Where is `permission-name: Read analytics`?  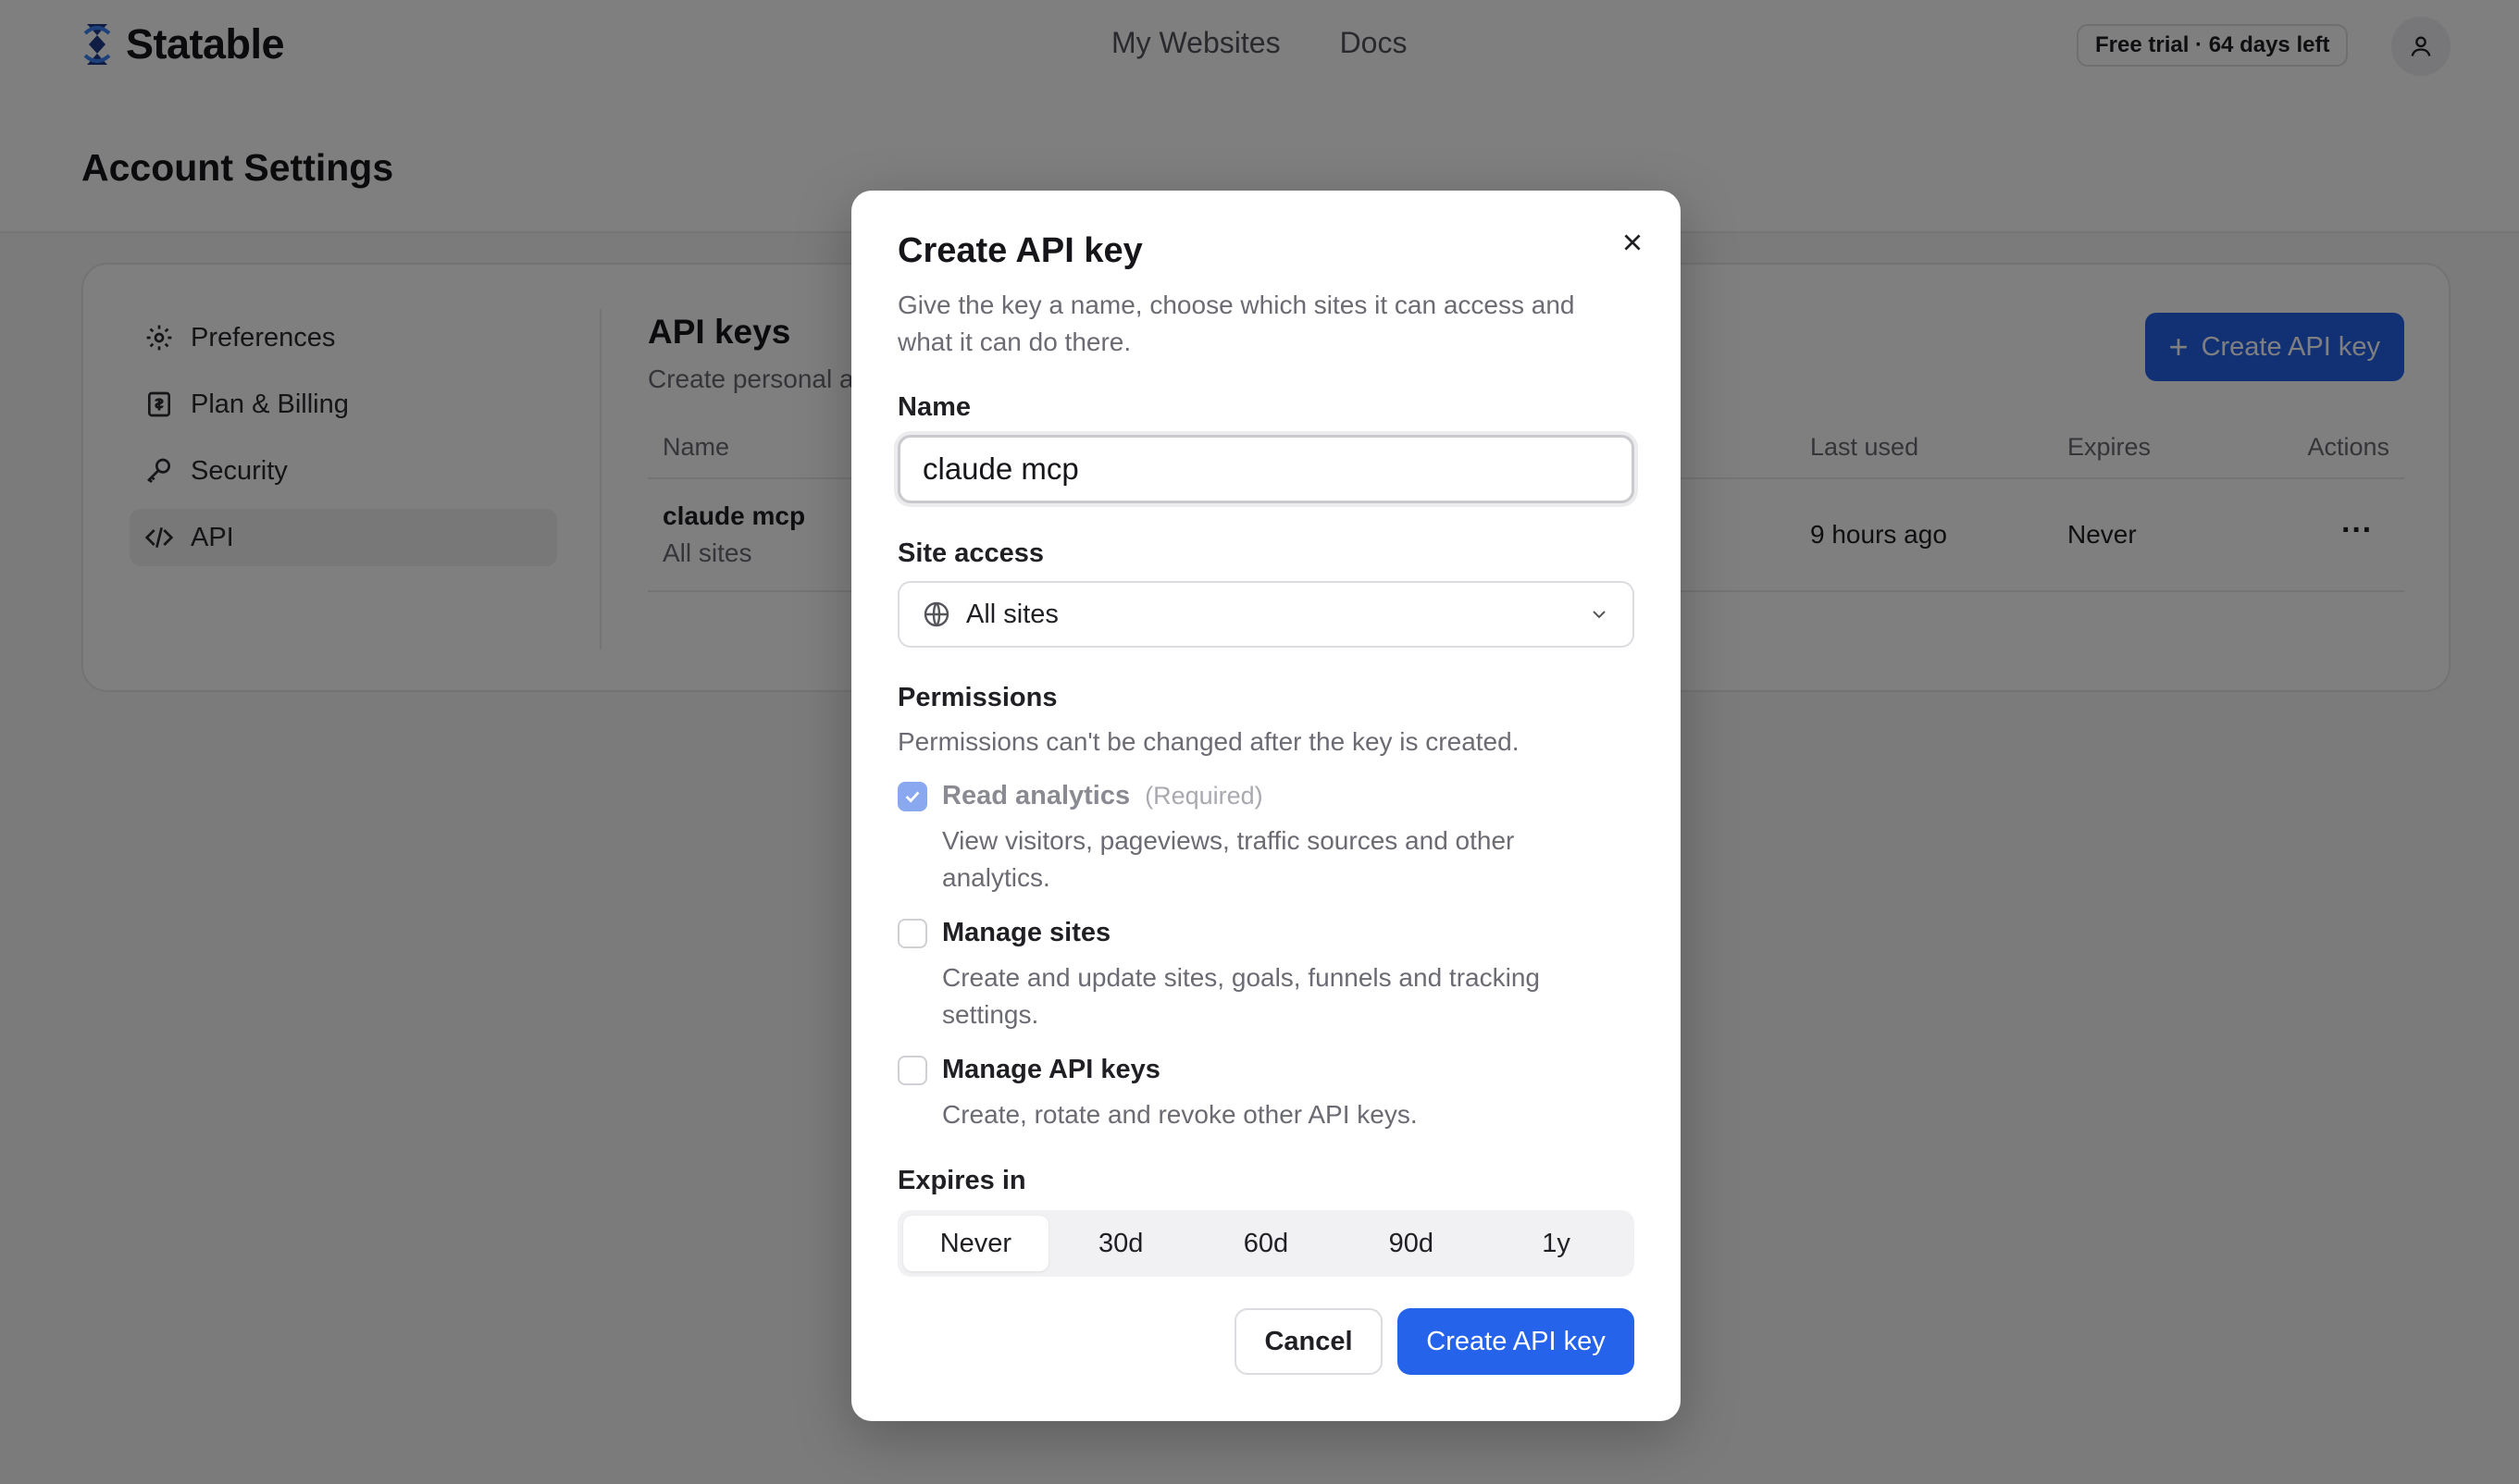 permission-name: Read analytics is located at coordinates (1036, 795).